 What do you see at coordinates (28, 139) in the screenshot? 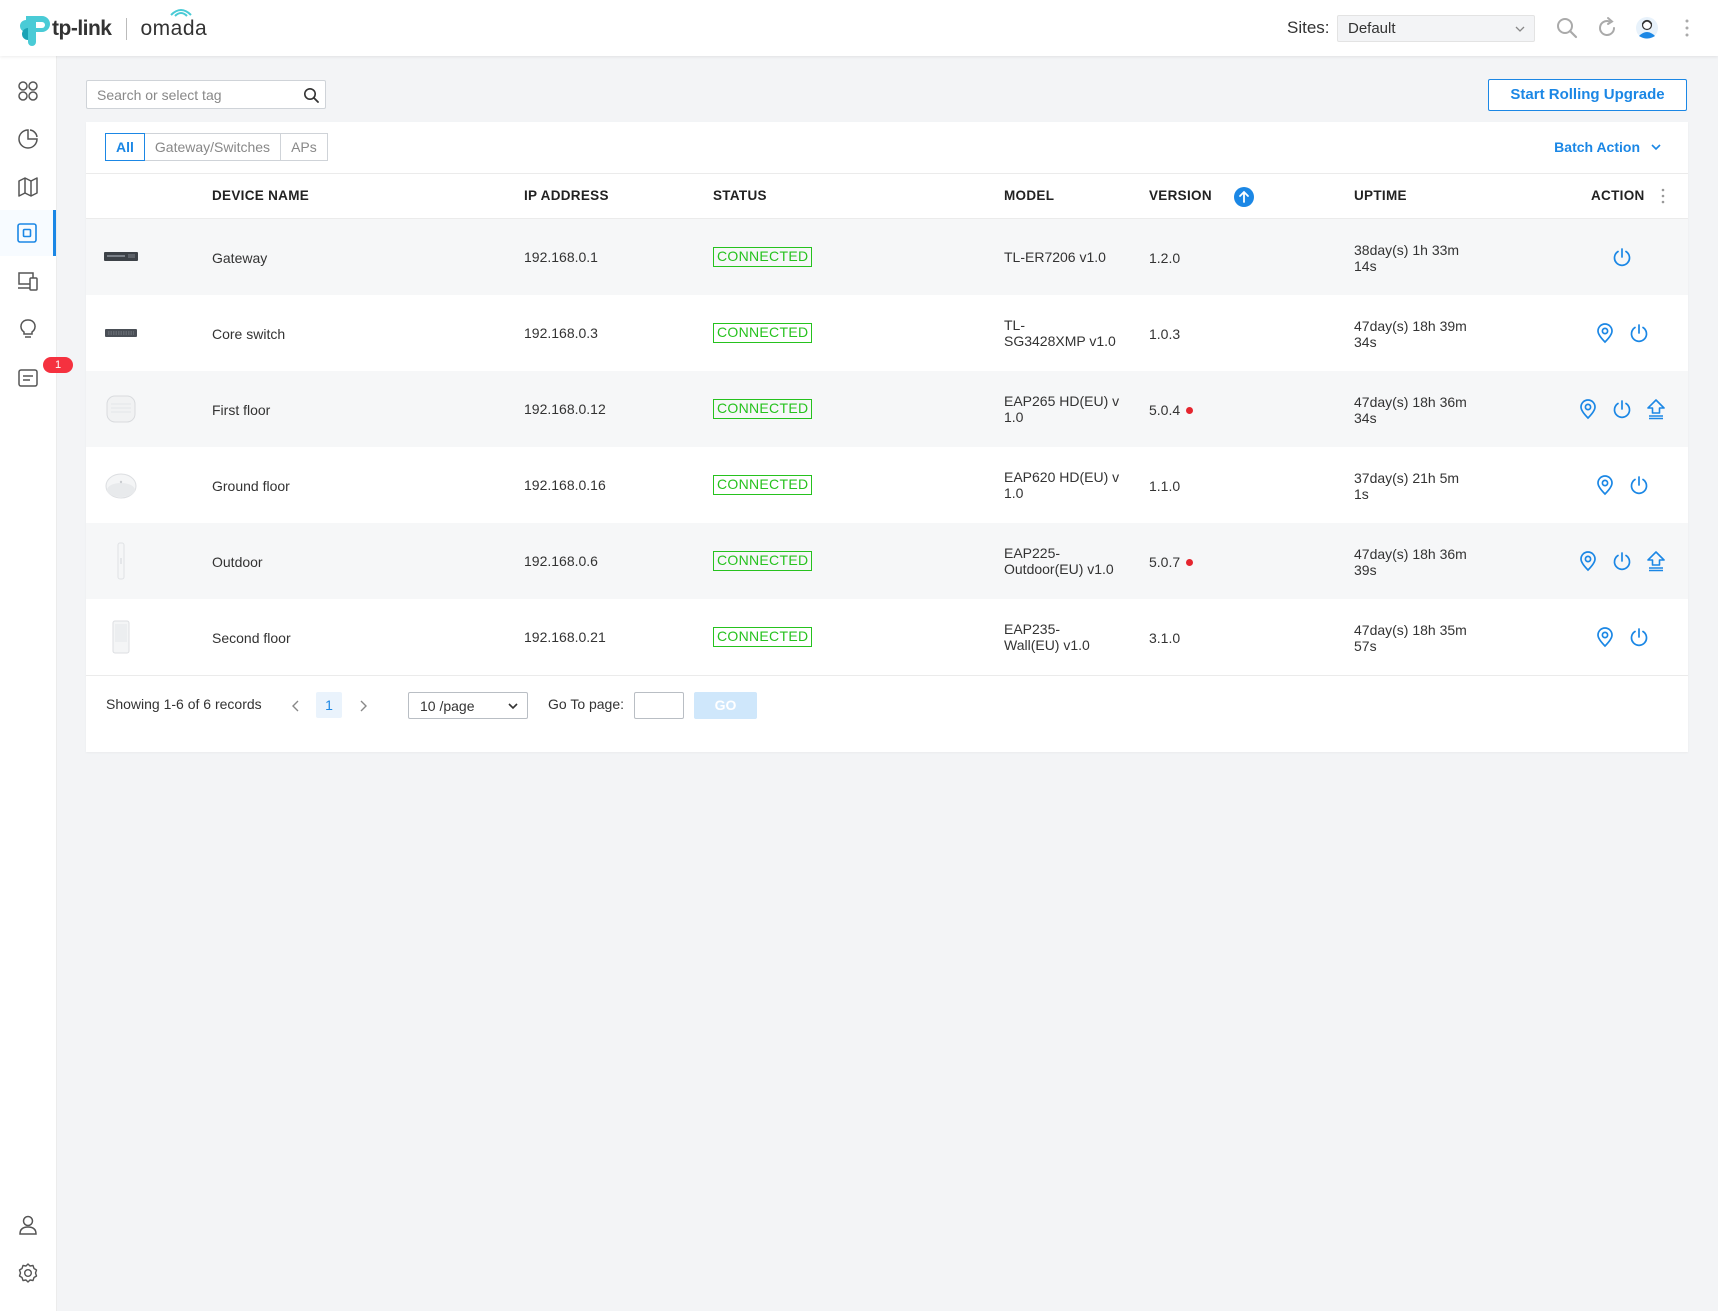
I see `sidebar-item-statistics` at bounding box center [28, 139].